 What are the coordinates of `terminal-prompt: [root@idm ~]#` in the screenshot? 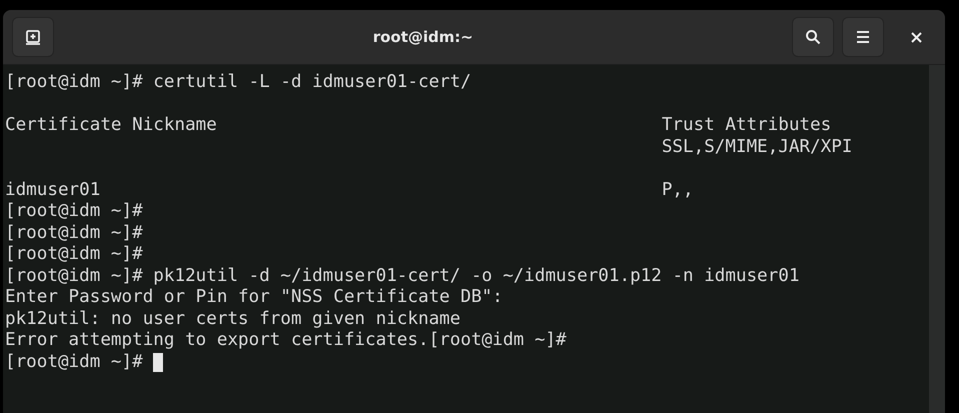 It's located at (74, 362).